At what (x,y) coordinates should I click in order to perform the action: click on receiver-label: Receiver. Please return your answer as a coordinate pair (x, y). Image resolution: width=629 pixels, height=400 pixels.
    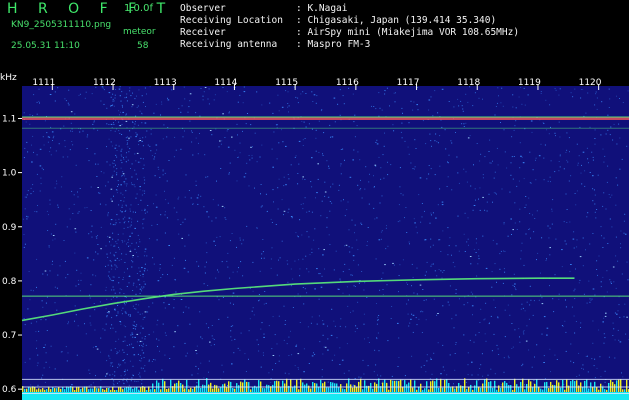
    Looking at the image, I should click on (203, 32).